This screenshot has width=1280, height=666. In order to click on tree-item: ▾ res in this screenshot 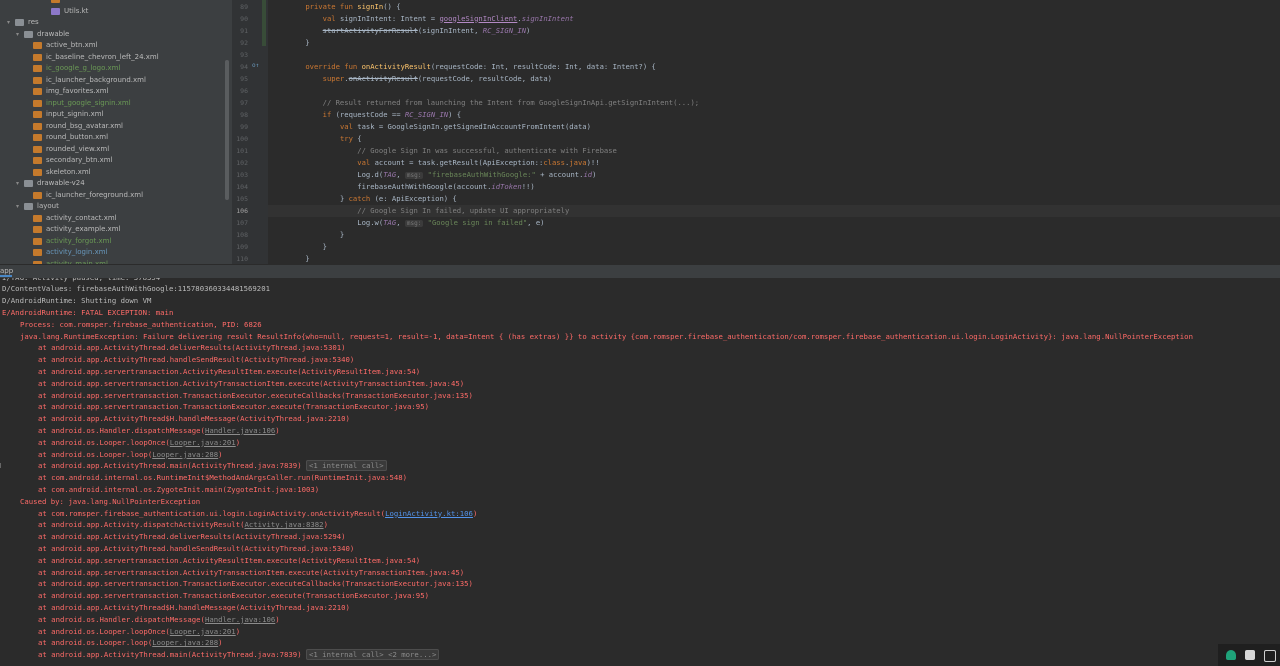, I will do `click(116, 23)`.